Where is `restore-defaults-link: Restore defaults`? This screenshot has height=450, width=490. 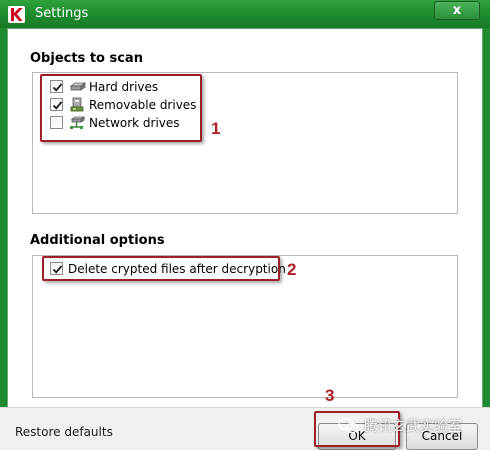
restore-defaults-link: Restore defaults is located at coordinates (64, 432).